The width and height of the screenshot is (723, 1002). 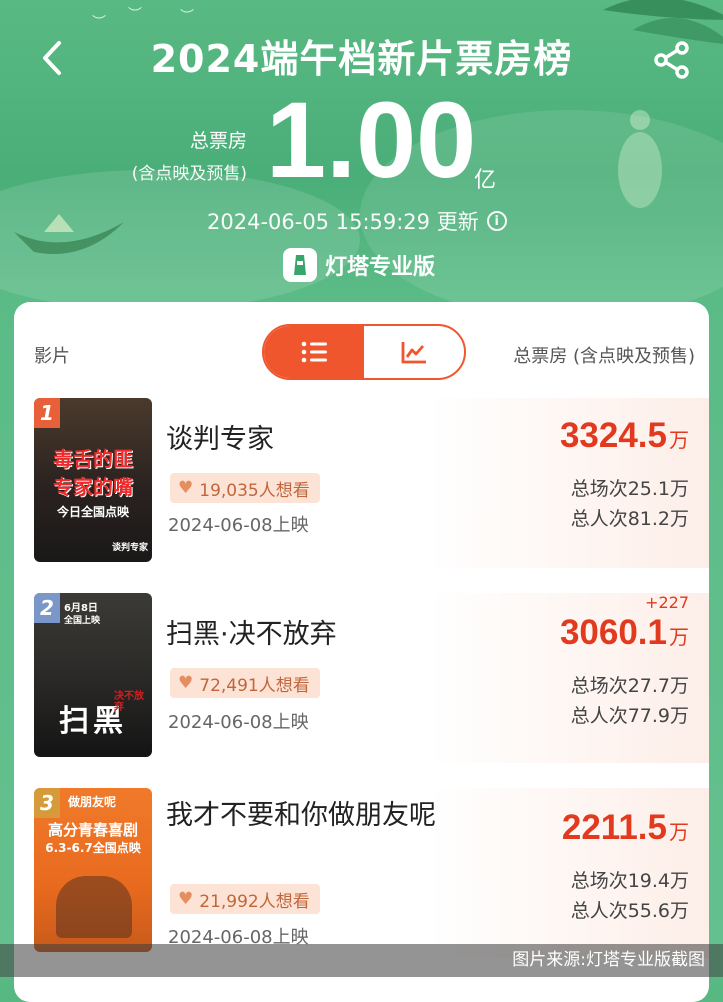 I want to click on want-to-see-badge: ♥ 21,992人想看, so click(x=245, y=899).